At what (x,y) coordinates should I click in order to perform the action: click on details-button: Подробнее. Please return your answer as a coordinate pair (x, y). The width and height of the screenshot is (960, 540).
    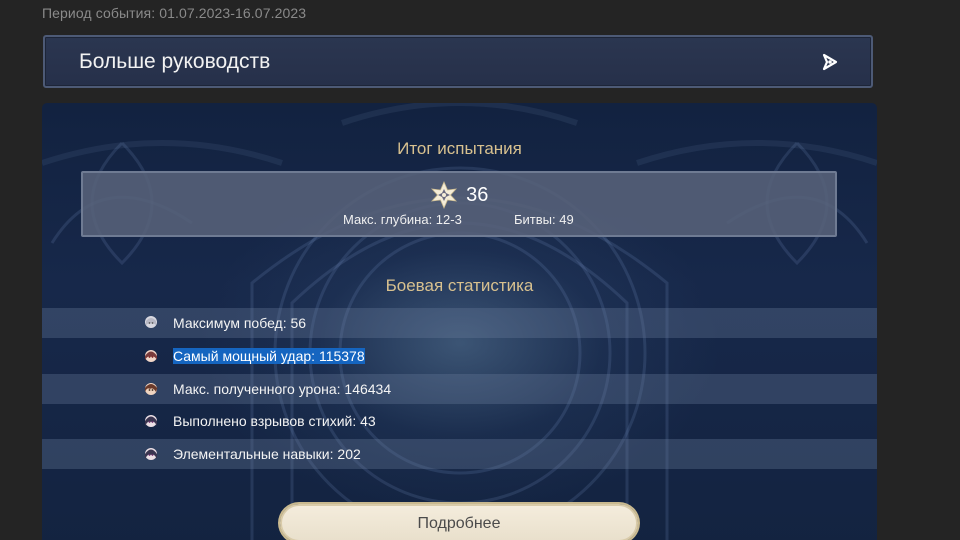
    Looking at the image, I should click on (459, 522).